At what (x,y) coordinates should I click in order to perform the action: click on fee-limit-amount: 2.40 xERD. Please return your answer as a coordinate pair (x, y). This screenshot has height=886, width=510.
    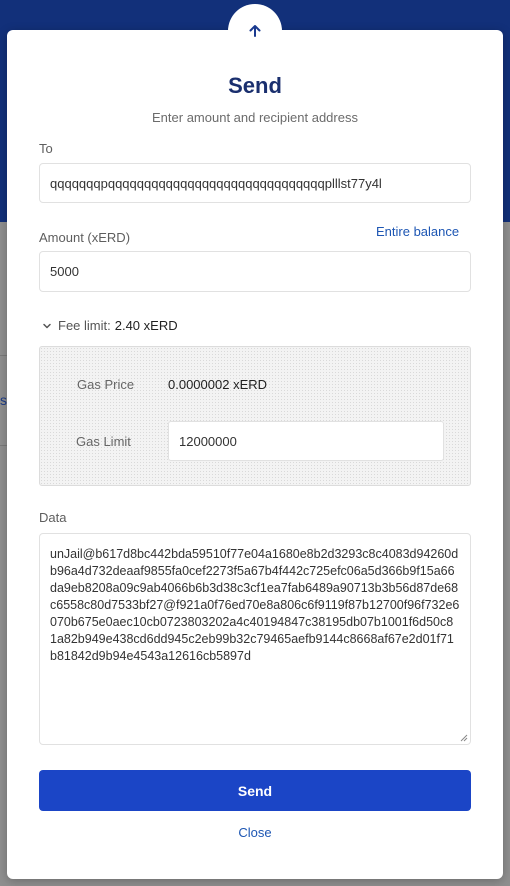
    Looking at the image, I should click on (146, 325).